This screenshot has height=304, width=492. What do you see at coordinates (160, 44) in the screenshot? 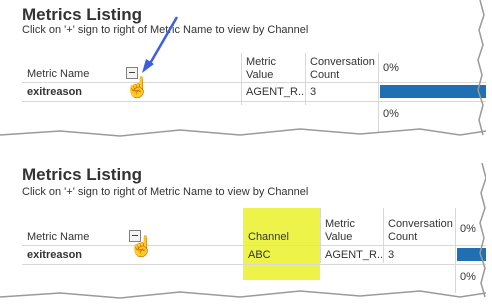
I see `arrow-icon` at bounding box center [160, 44].